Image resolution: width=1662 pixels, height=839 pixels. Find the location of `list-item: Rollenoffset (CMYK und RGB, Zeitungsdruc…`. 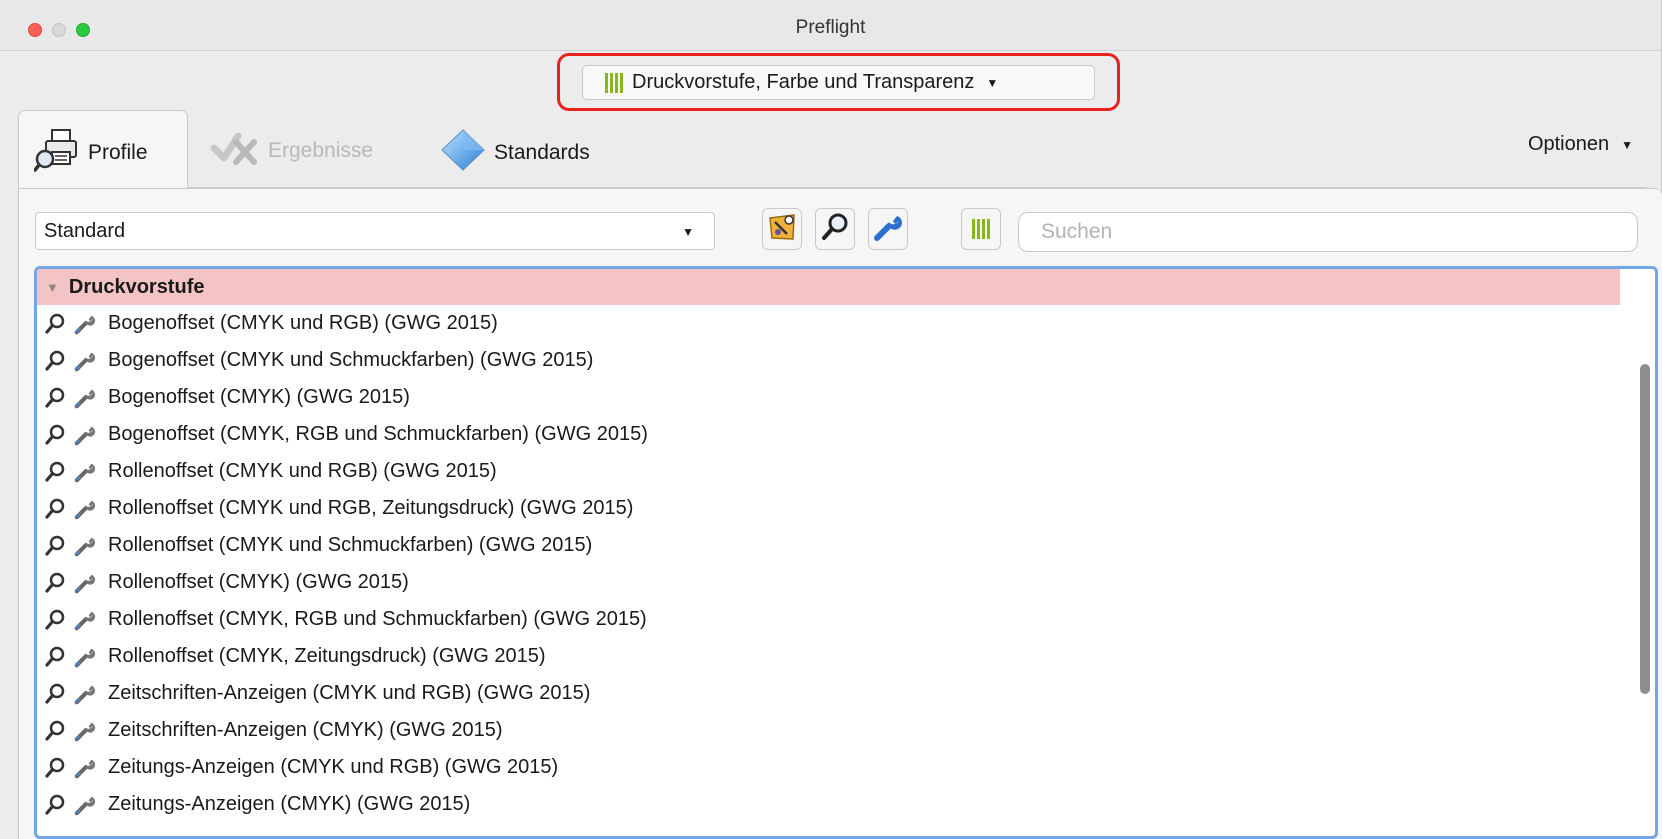

list-item: Rollenoffset (CMYK und RGB, Zeitungsdruc… is located at coordinates (828, 508).